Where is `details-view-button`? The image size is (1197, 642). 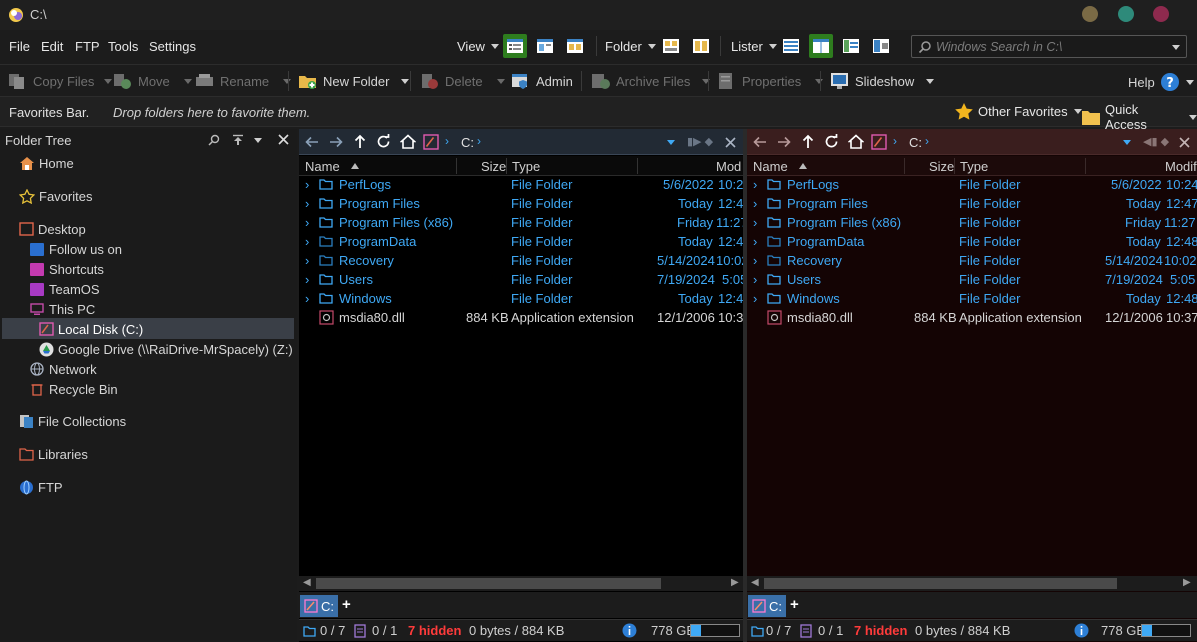
details-view-button is located at coordinates (515, 46).